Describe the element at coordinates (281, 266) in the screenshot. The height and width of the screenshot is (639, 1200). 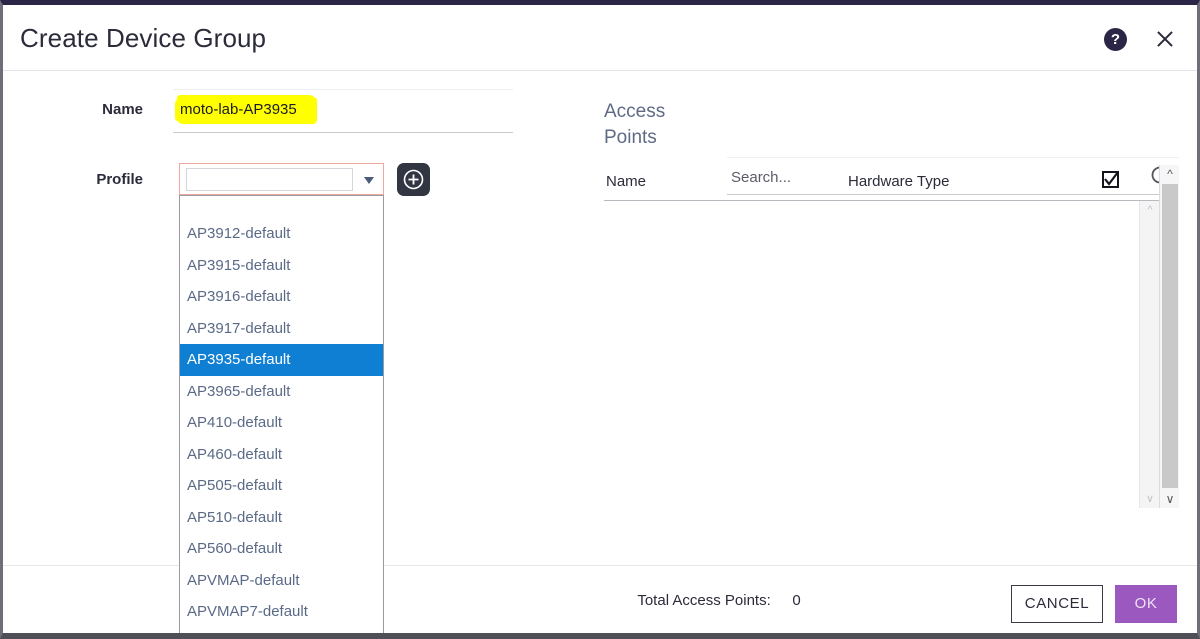
I see `dropdown-option: AP3915-default` at that location.